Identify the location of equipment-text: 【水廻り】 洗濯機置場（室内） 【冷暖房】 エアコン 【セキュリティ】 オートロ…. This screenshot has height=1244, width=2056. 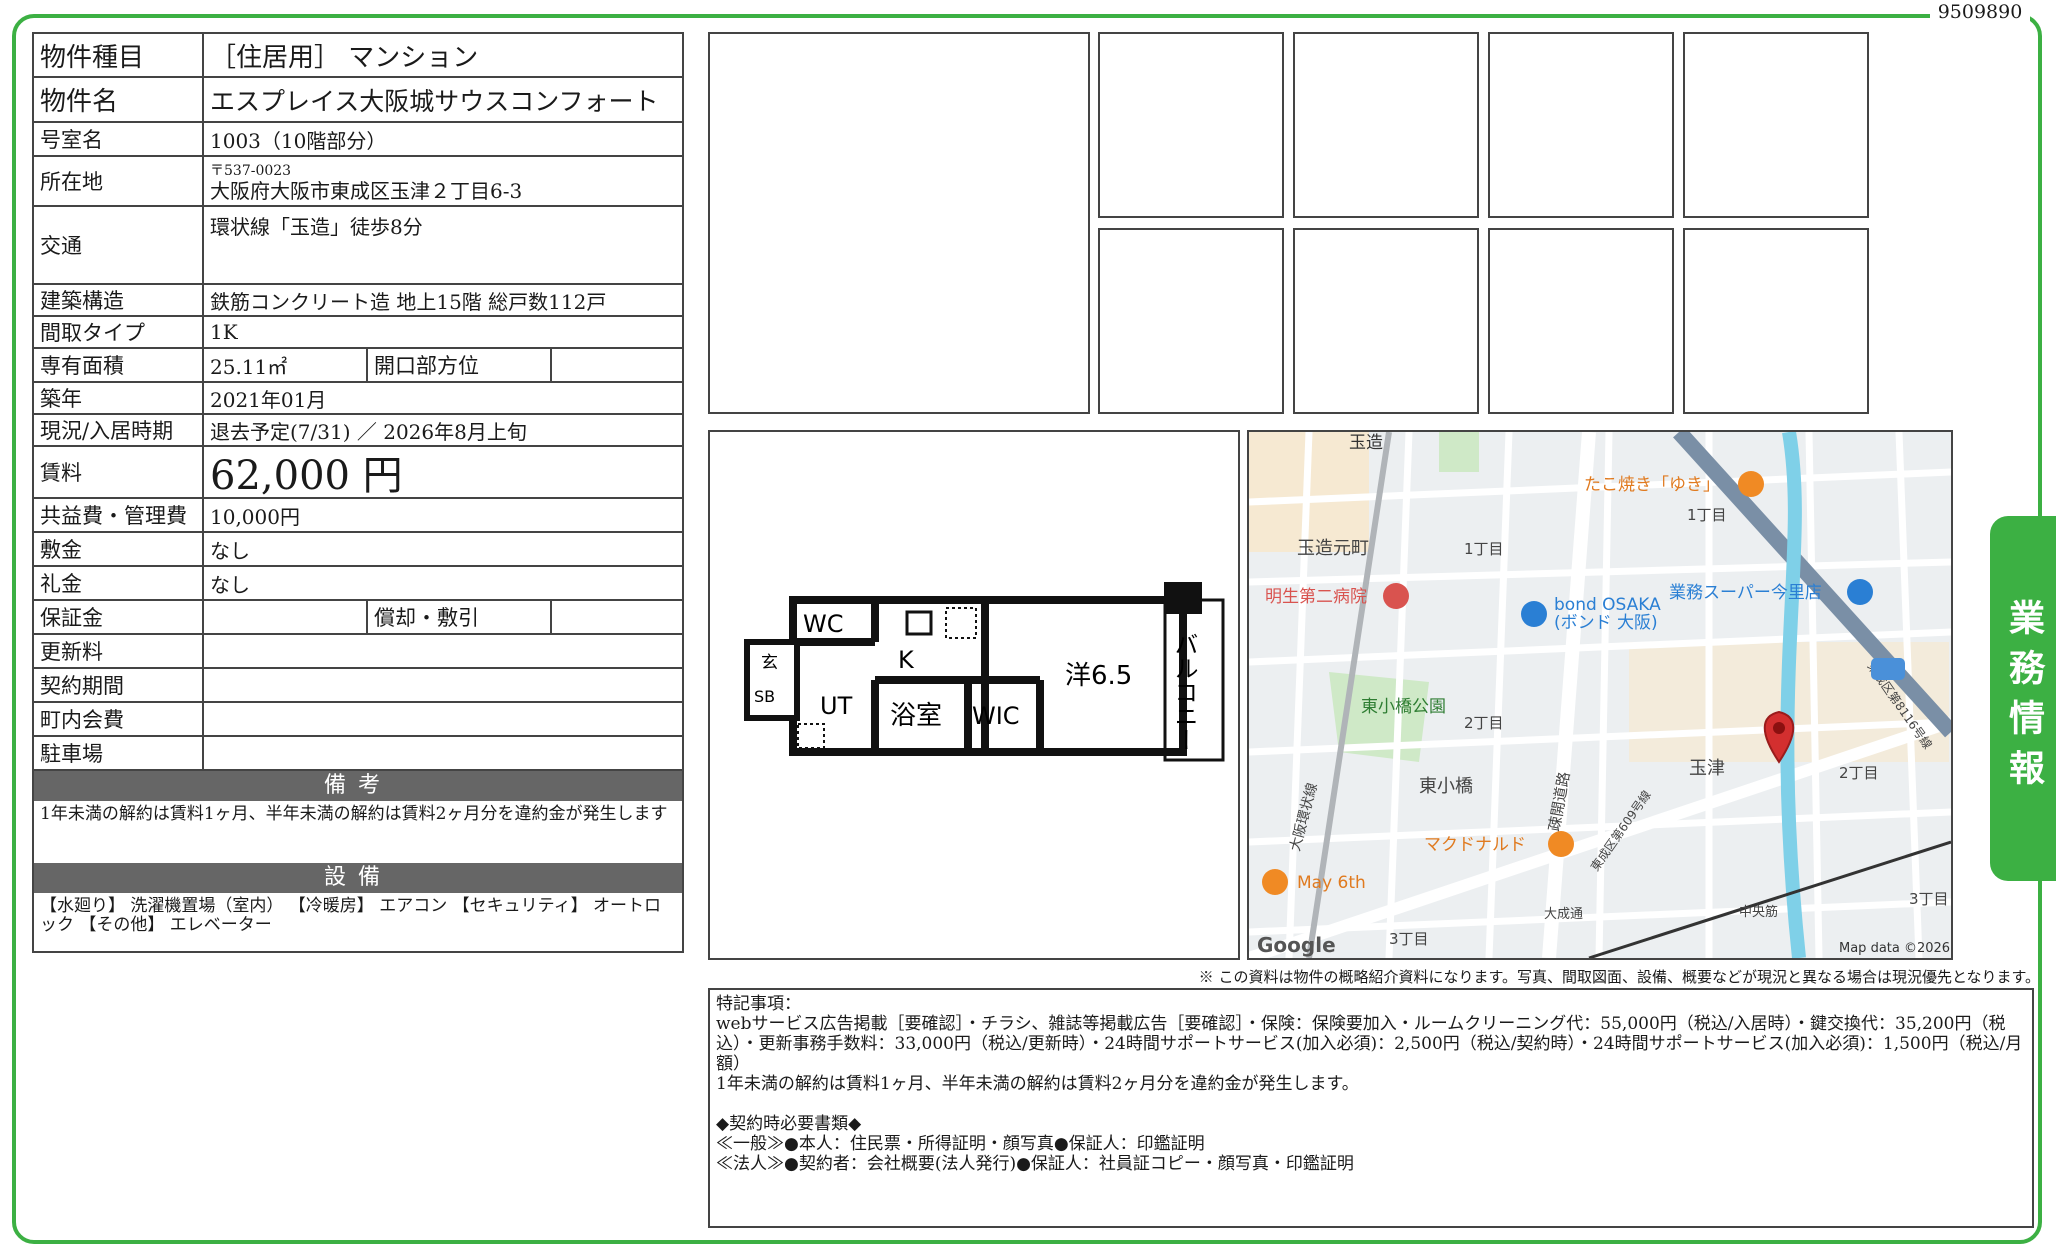
(350, 915).